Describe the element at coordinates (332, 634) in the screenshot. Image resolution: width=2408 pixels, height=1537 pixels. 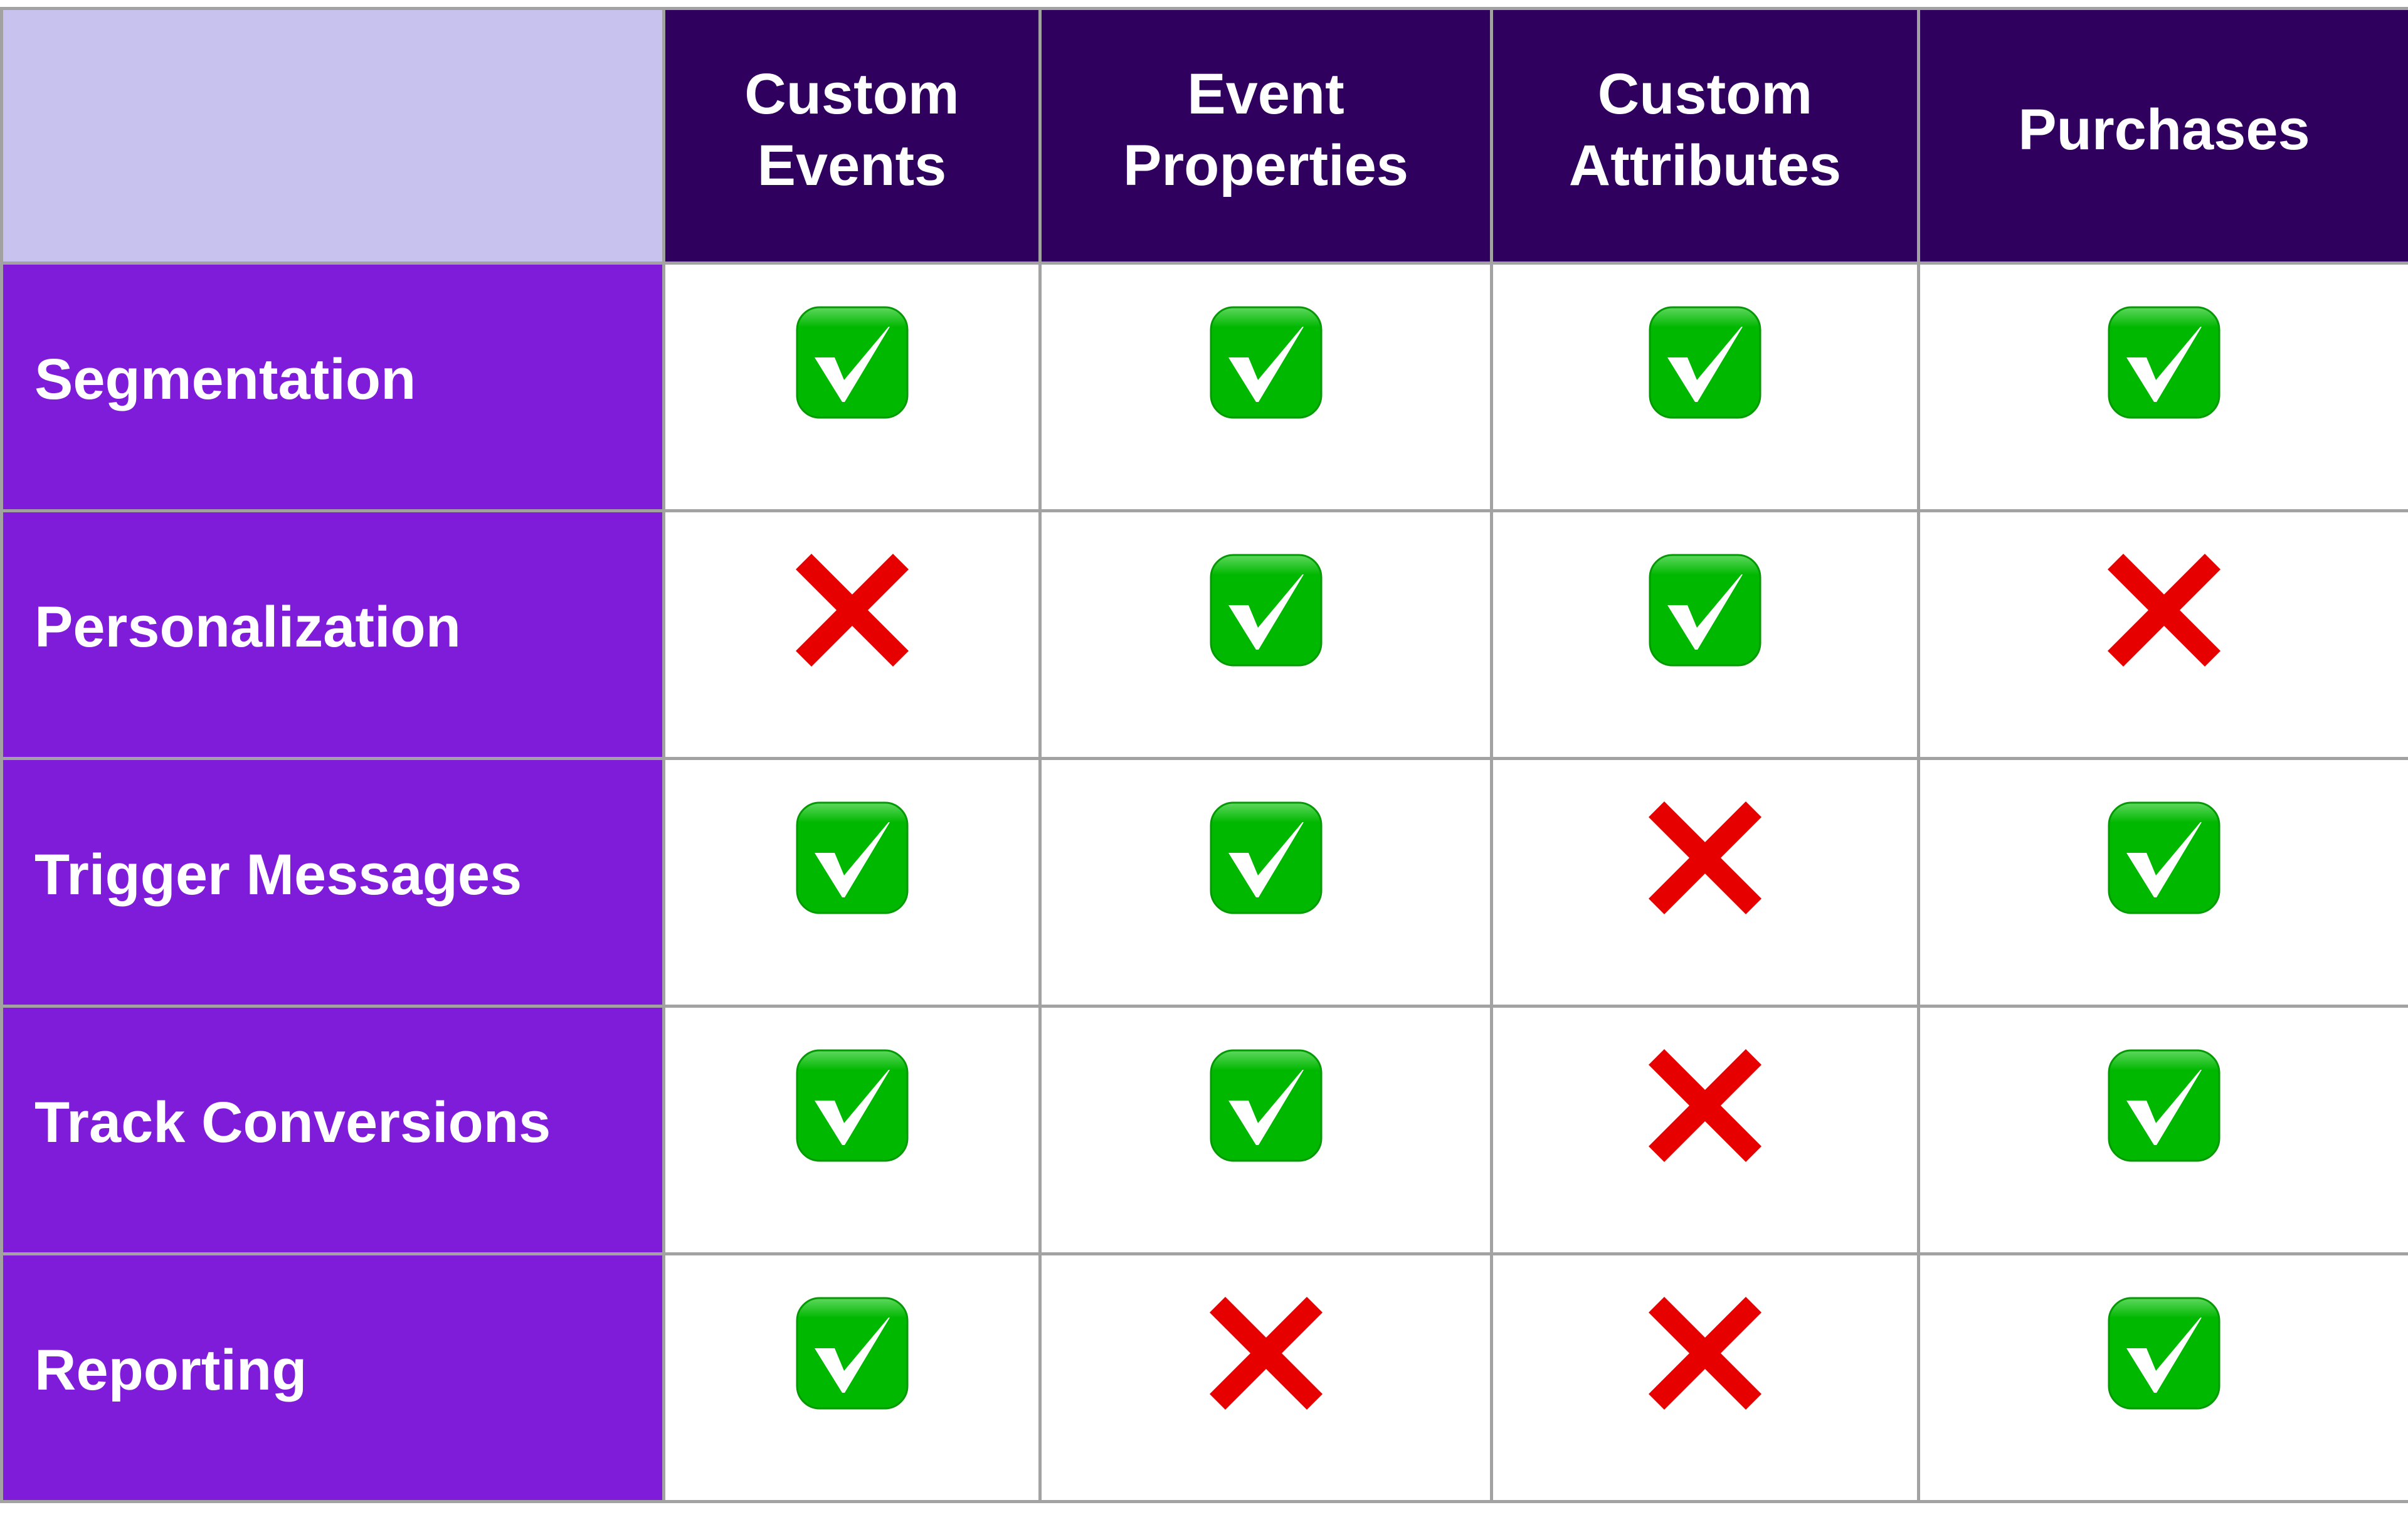
I see `row-header-personalization: Personalization` at that location.